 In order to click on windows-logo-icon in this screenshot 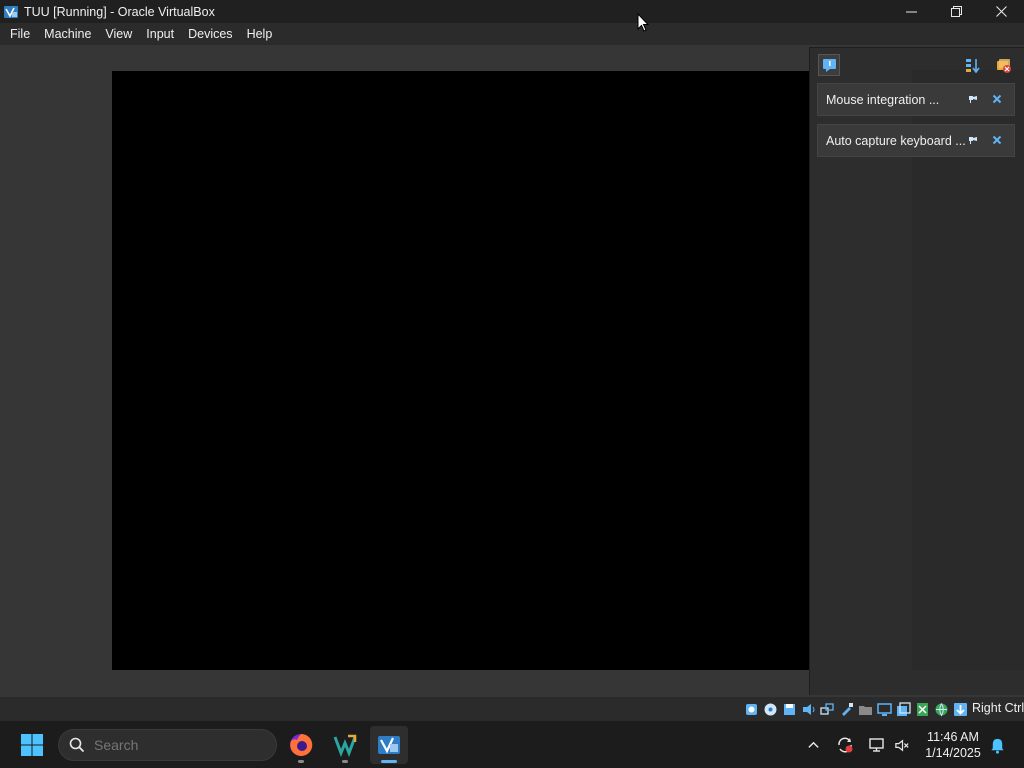, I will do `click(32, 745)`.